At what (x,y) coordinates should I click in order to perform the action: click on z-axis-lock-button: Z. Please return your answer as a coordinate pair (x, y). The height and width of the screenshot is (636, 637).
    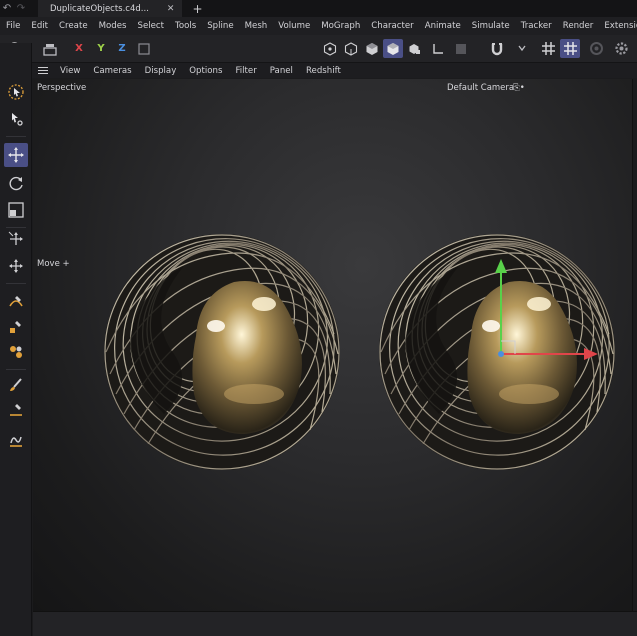
    Looking at the image, I should click on (122, 48).